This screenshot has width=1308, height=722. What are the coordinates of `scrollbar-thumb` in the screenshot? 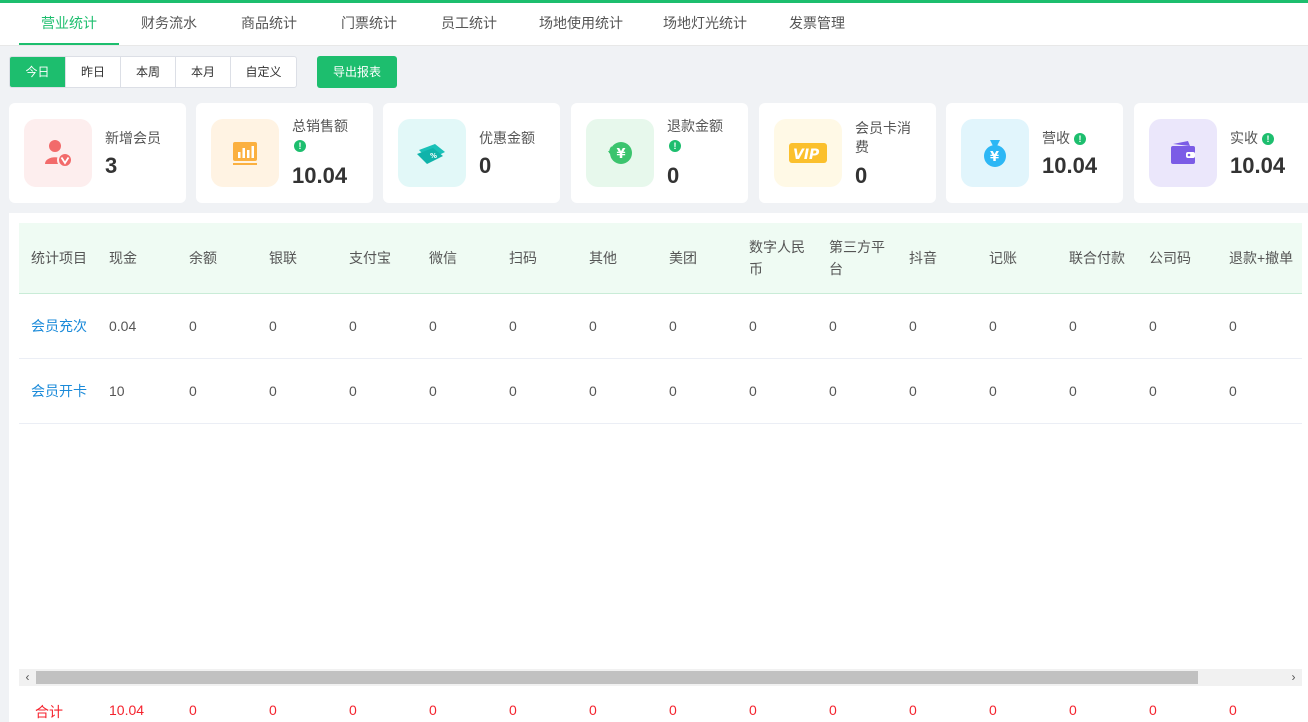 It's located at (617, 677).